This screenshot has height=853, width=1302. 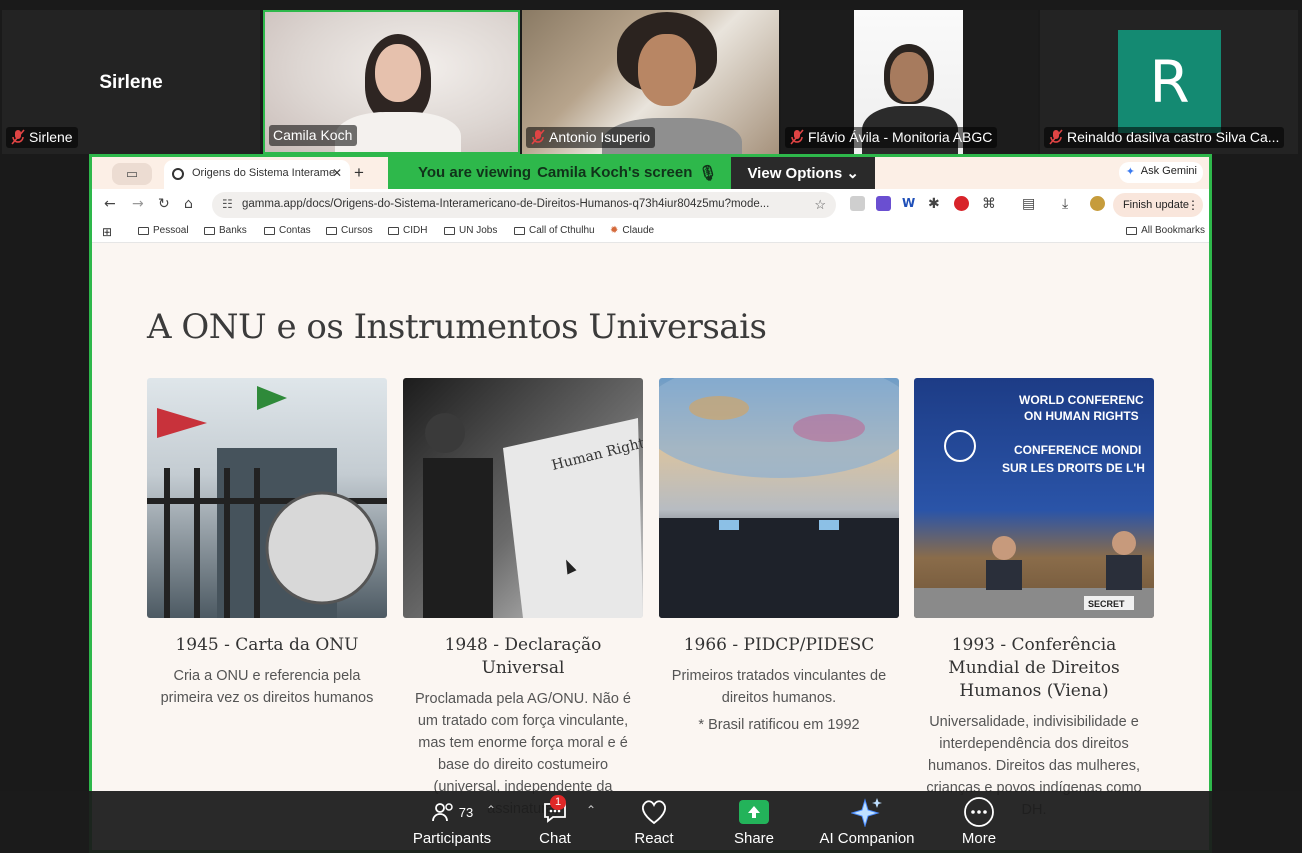 I want to click on bookmark-folder-cidh: CIDH, so click(x=407, y=230).